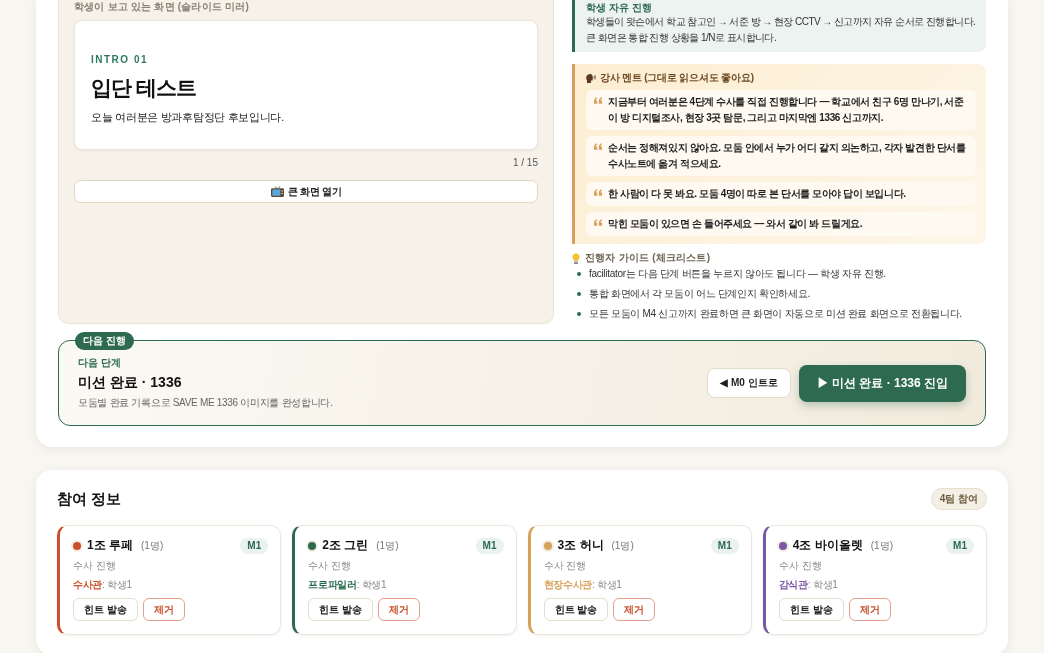 The width and height of the screenshot is (1044, 653). Describe the element at coordinates (580, 545) in the screenshot. I see `team-name: 3조 허니` at that location.